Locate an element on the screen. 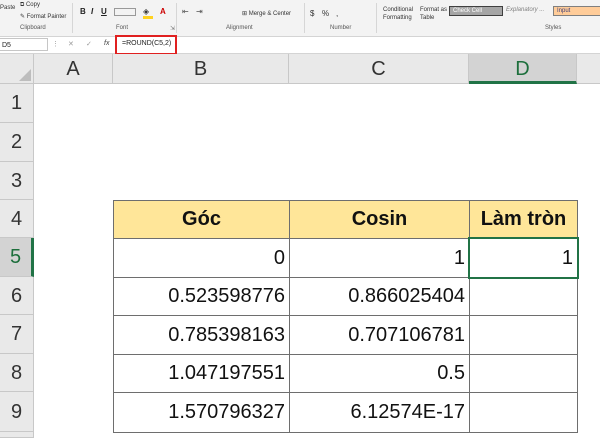 This screenshot has height=438, width=600. style-check-cell: Check Cell is located at coordinates (476, 11).